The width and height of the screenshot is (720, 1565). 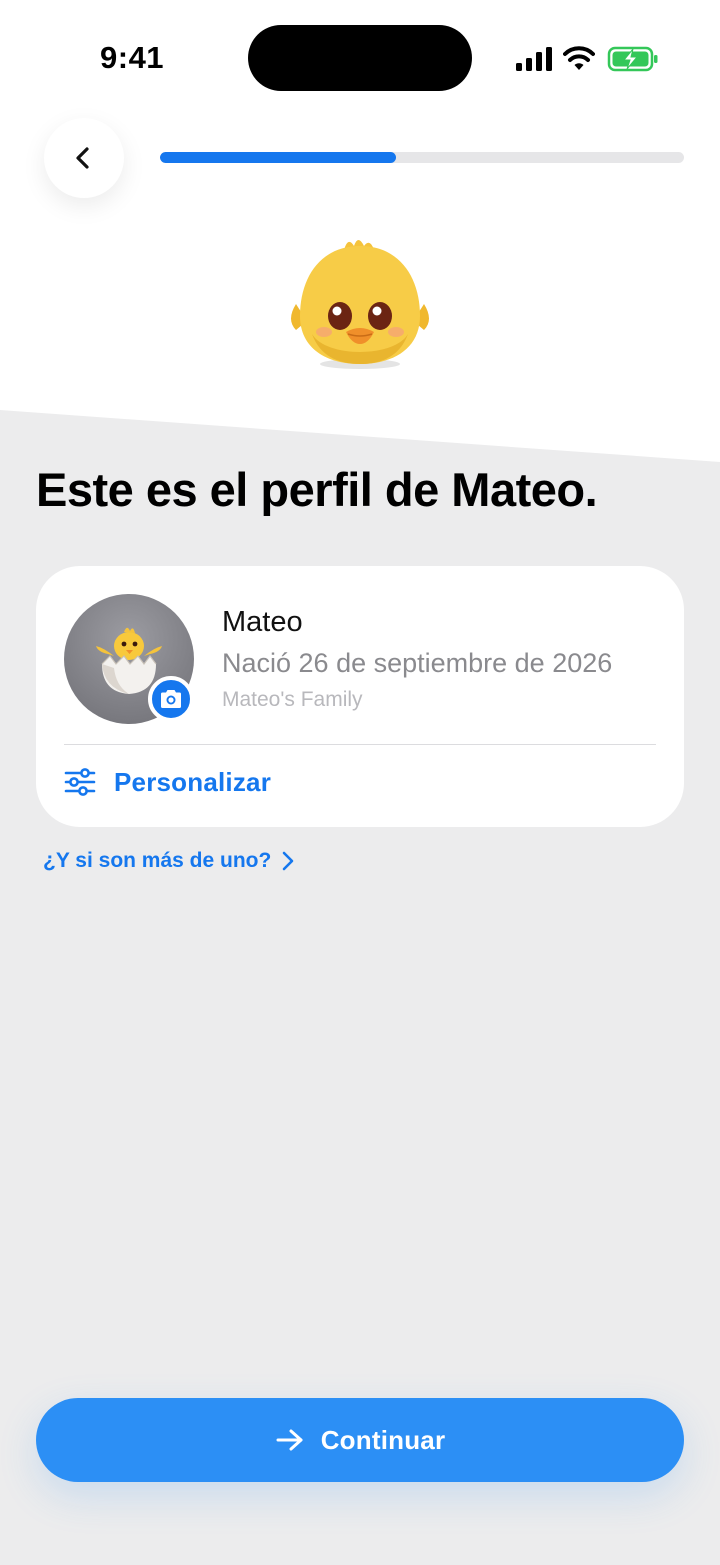 What do you see at coordinates (632, 59) in the screenshot?
I see `battery-charging-icon` at bounding box center [632, 59].